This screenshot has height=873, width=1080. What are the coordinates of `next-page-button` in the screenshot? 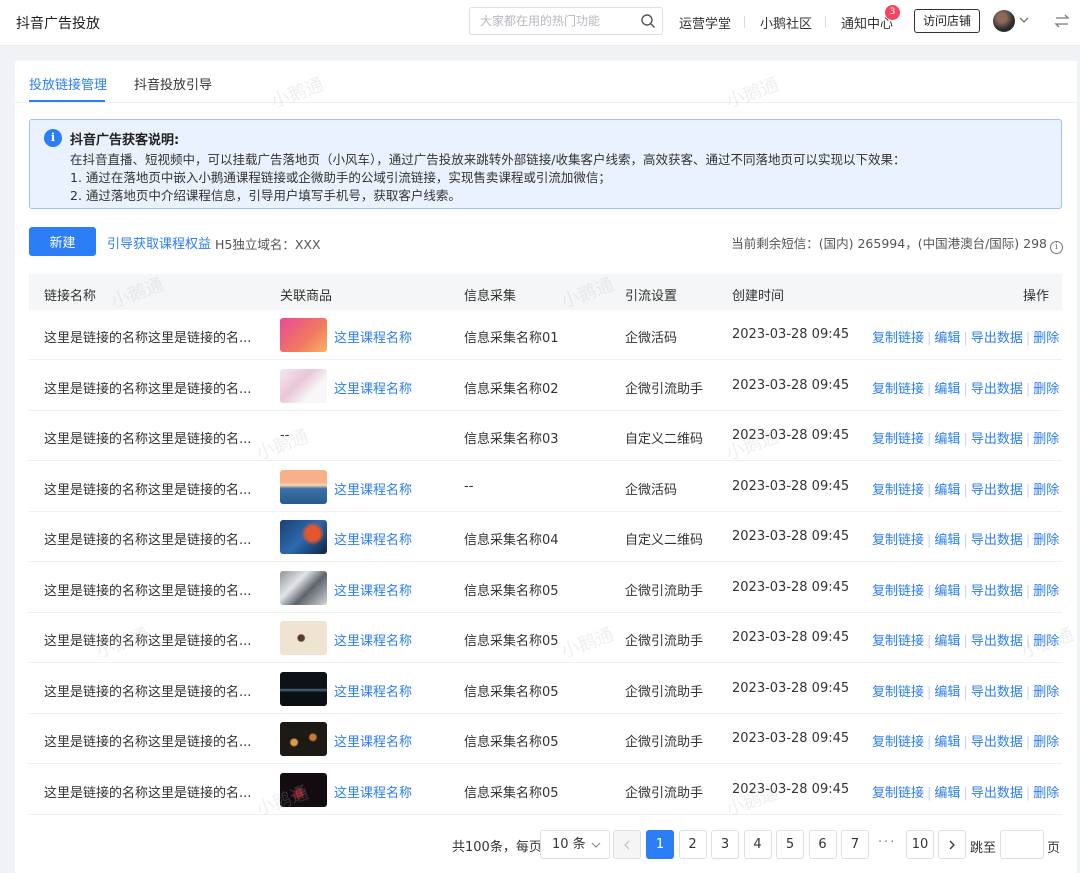 It's located at (952, 844).